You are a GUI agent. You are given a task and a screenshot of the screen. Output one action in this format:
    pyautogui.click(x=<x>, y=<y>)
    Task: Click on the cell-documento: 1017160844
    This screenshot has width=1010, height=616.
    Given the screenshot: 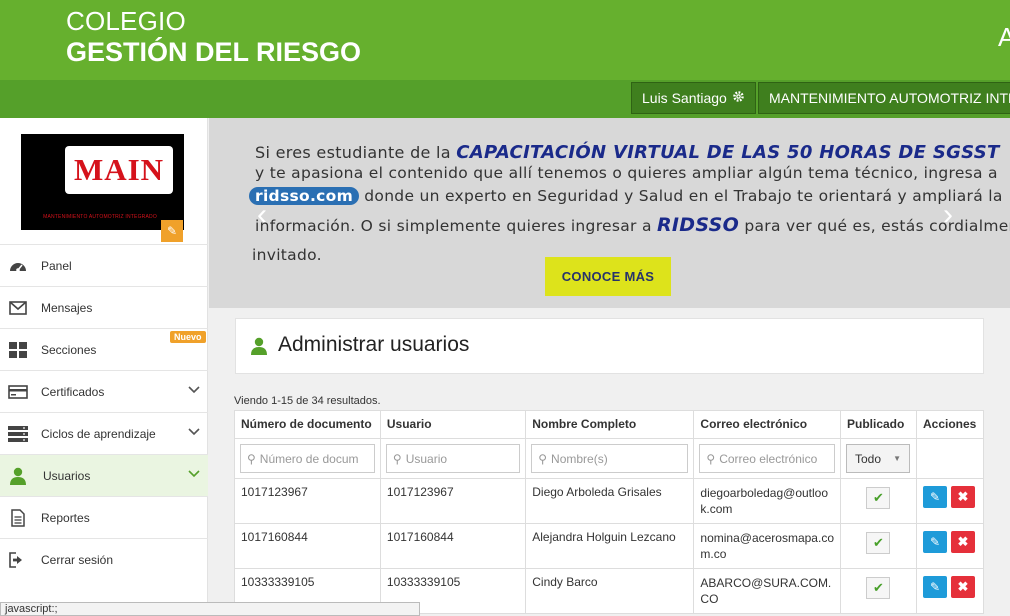 What is the action you would take?
    pyautogui.click(x=307, y=546)
    